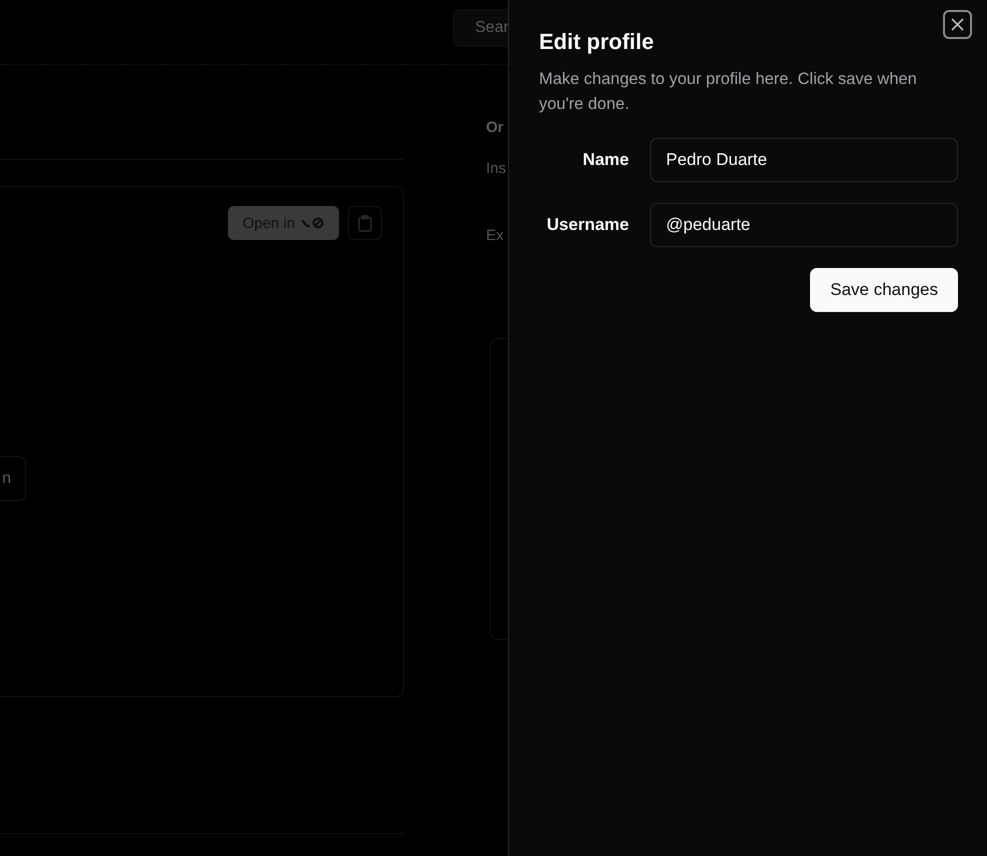  I want to click on section-link: Ex, so click(497, 235).